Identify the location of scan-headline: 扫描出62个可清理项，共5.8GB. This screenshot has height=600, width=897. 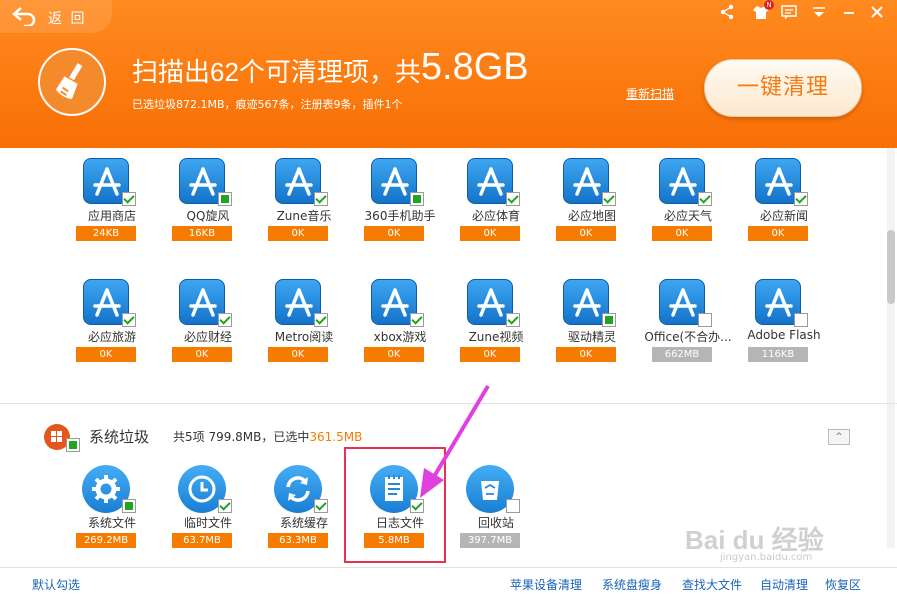
(330, 67).